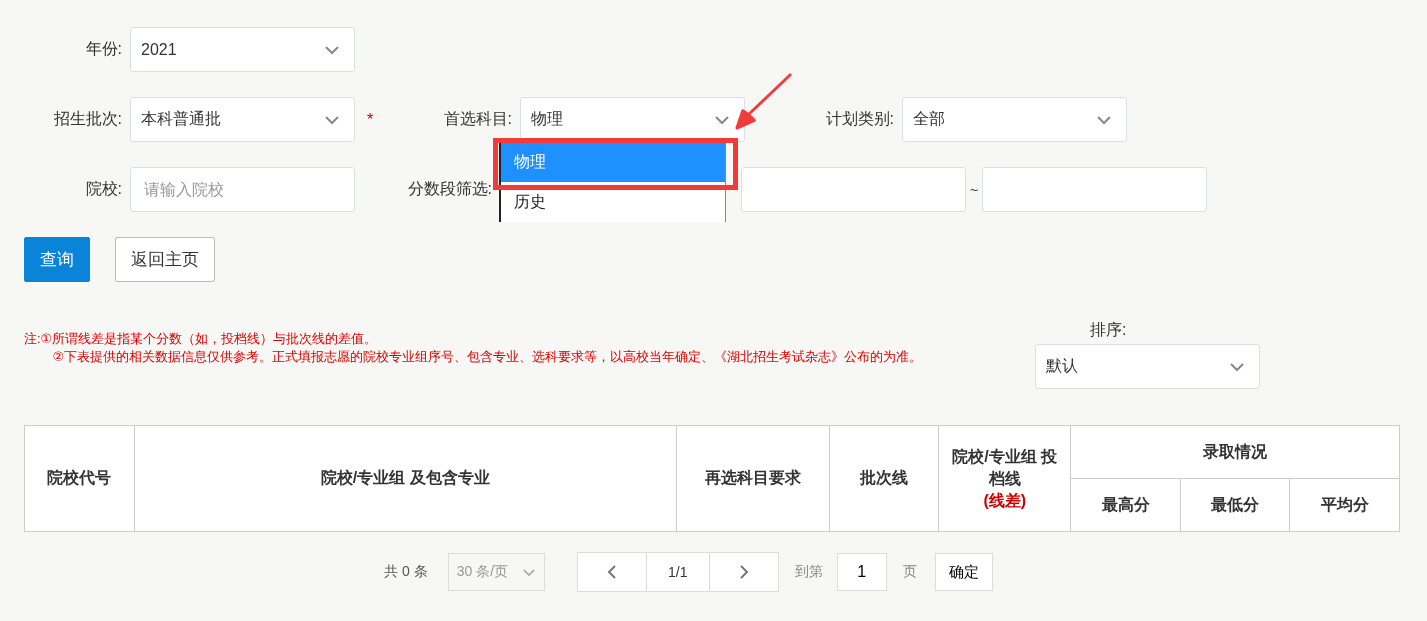 This screenshot has width=1427, height=621. I want to click on field-label: 院校:, so click(103, 189).